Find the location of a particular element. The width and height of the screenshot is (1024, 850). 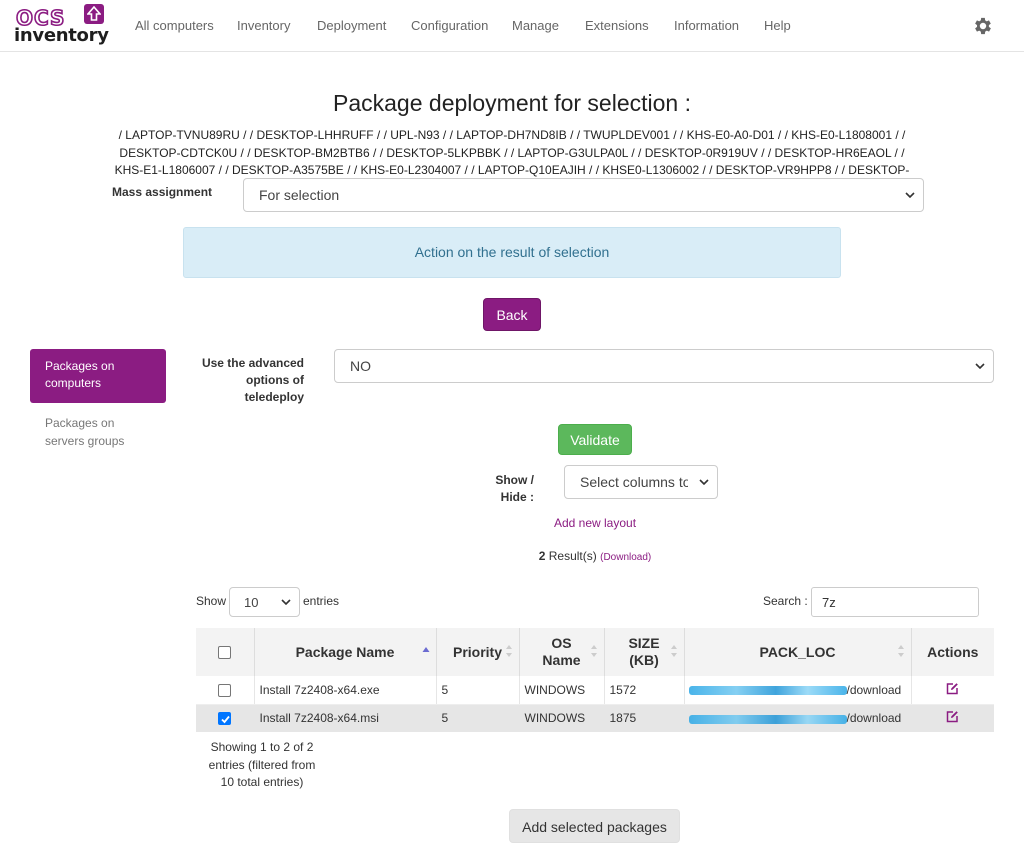

col-package-name-label: Package Name is located at coordinates (345, 651).